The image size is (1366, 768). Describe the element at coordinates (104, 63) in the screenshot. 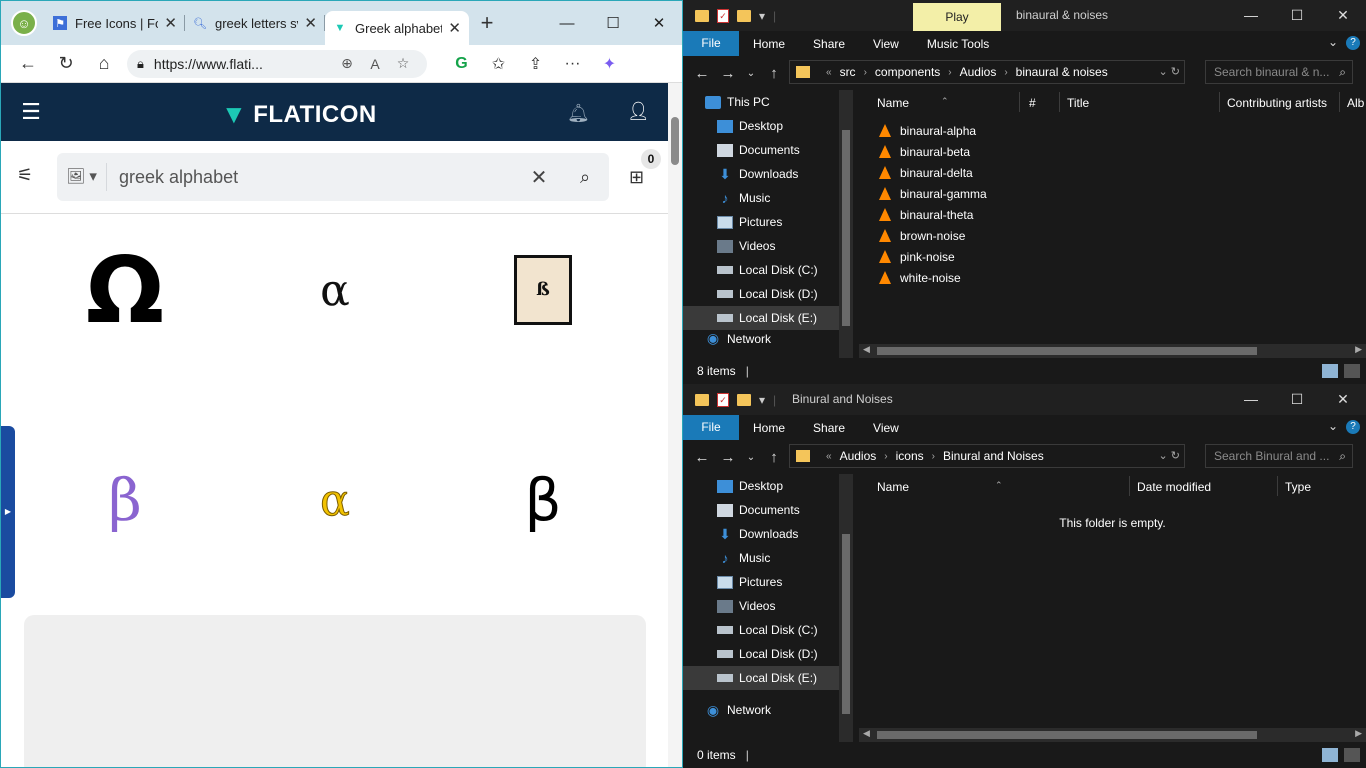

I see `home-icon: ⌂` at that location.